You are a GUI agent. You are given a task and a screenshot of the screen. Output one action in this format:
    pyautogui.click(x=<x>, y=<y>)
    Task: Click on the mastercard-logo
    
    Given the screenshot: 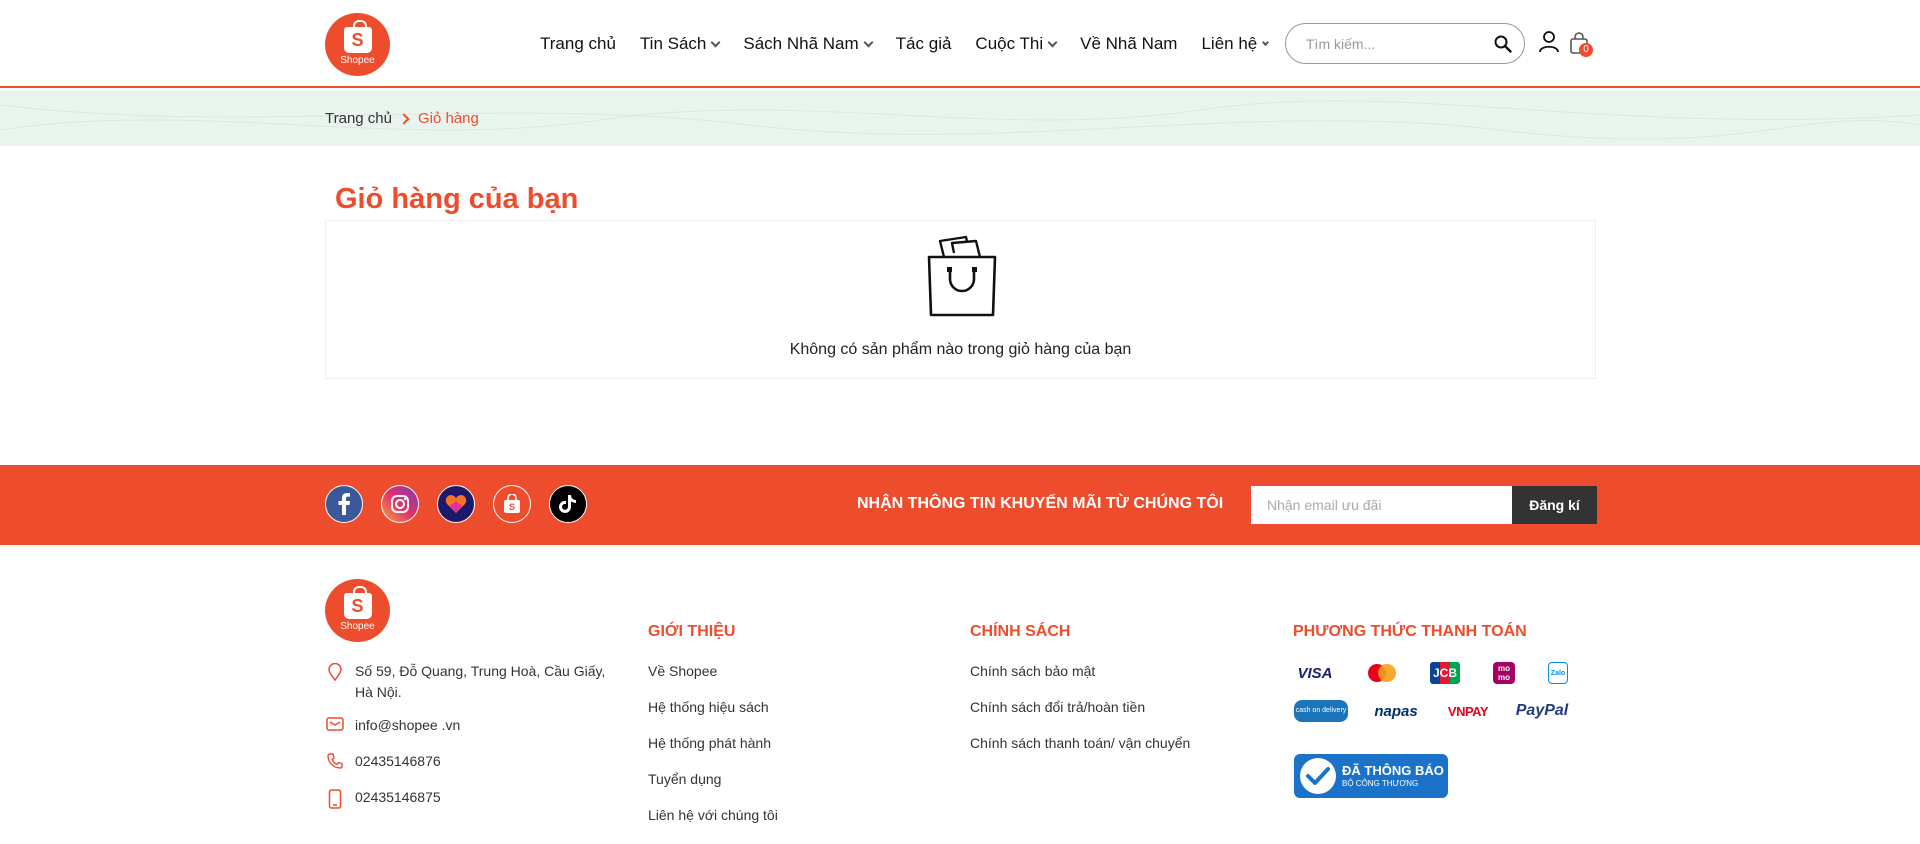 What is the action you would take?
    pyautogui.click(x=1382, y=673)
    